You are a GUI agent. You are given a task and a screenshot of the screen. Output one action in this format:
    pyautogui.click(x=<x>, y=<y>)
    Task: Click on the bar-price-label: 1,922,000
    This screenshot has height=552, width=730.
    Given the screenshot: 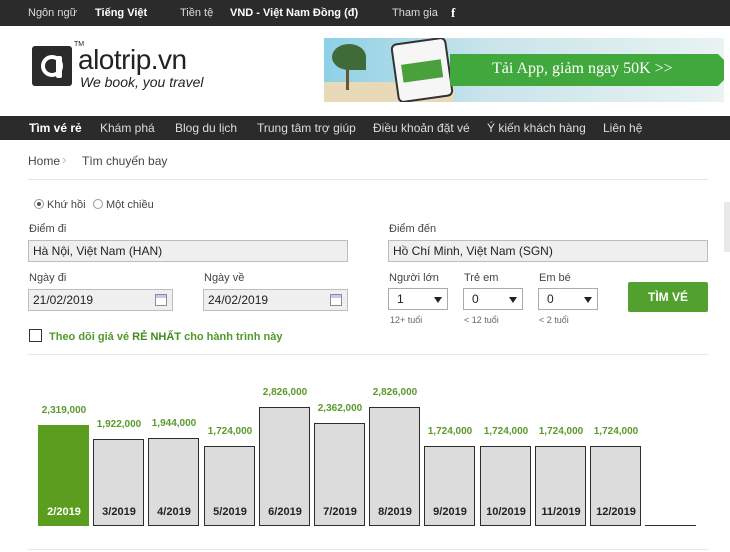 What is the action you would take?
    pyautogui.click(x=119, y=424)
    